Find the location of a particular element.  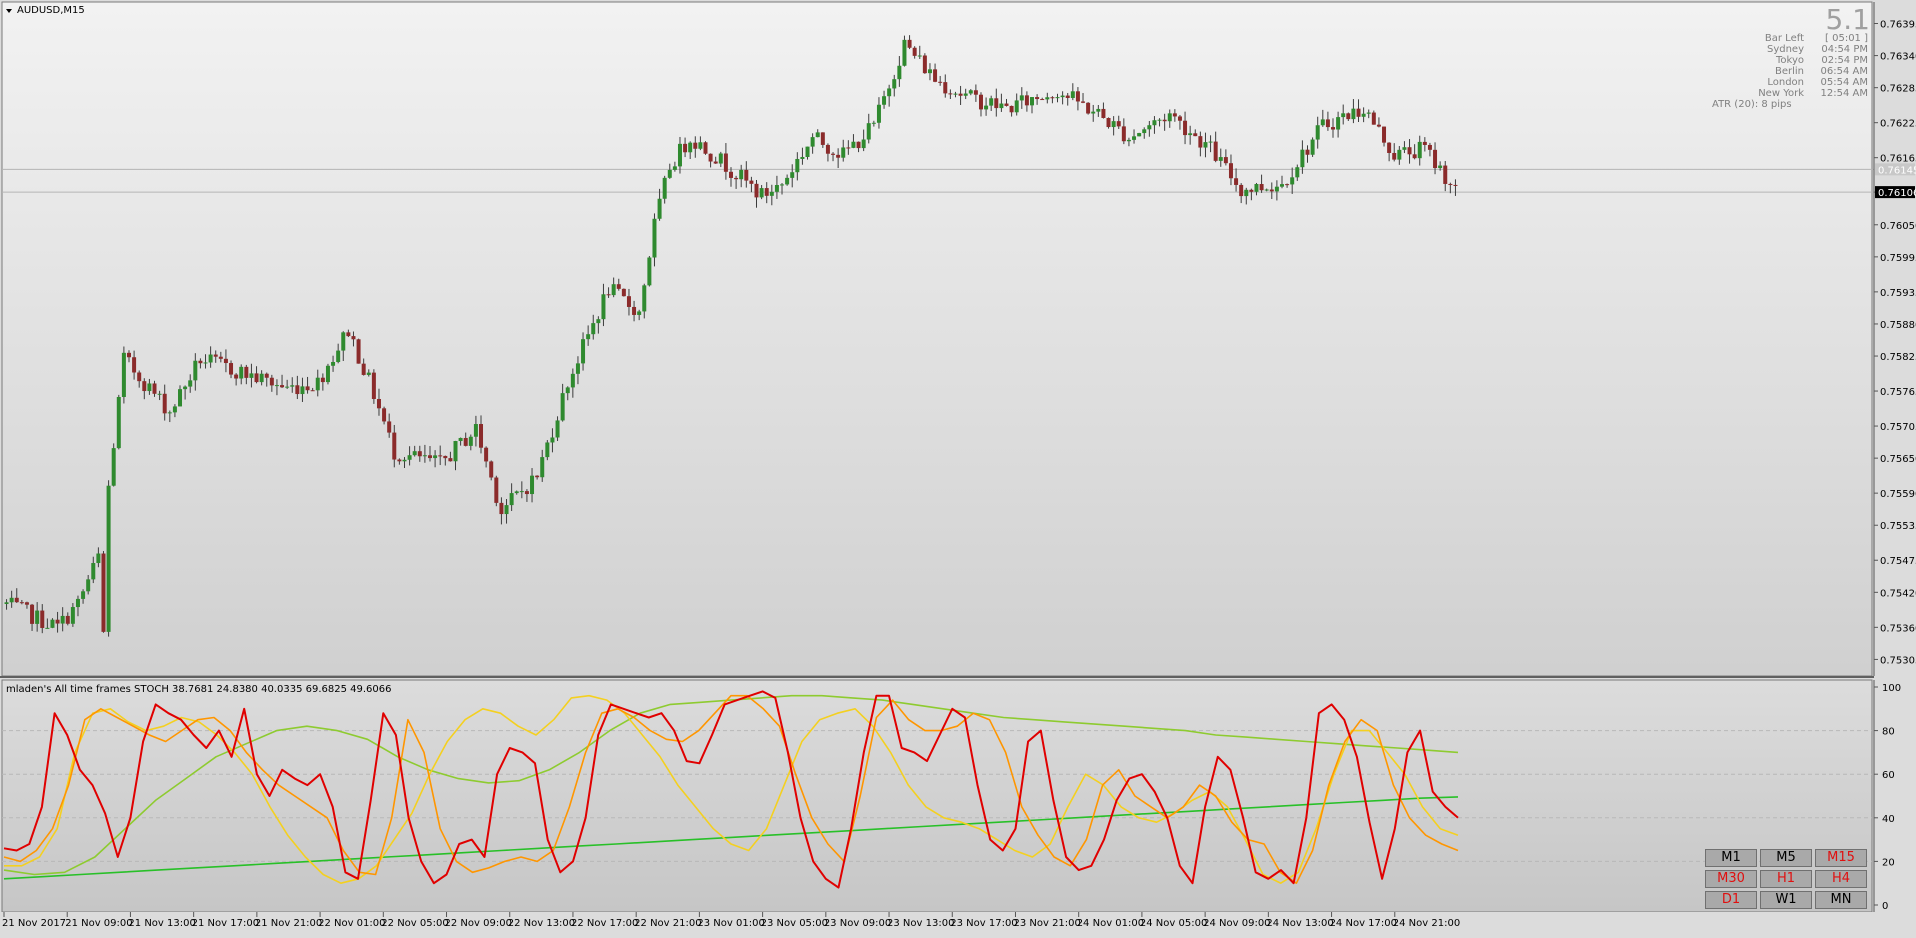

time-tick-label: 21 Nov 13:00 is located at coordinates (161, 923).